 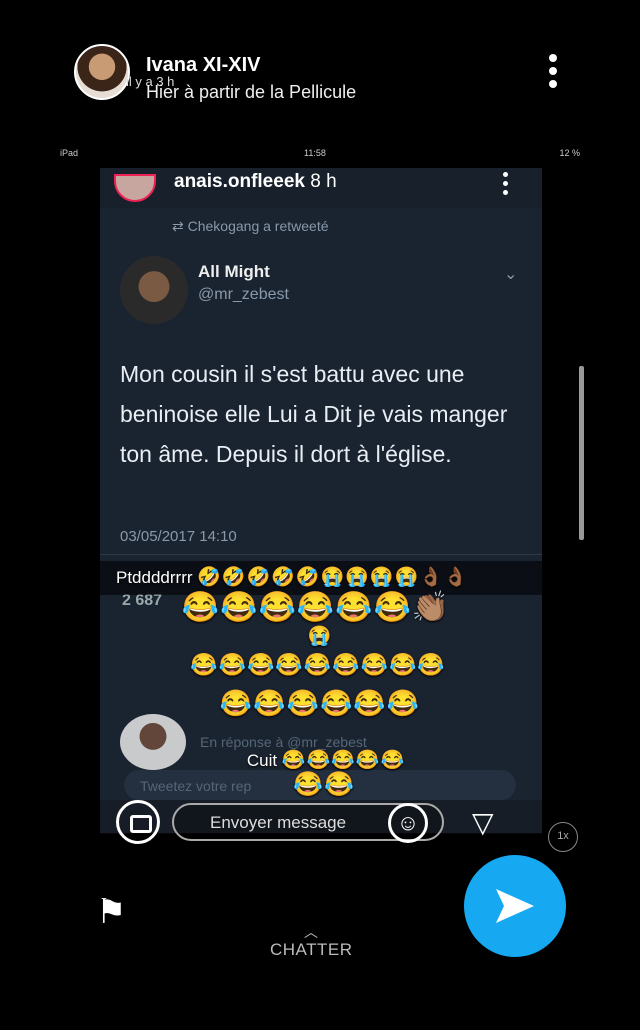 I want to click on send-icon: ▽, so click(x=483, y=822).